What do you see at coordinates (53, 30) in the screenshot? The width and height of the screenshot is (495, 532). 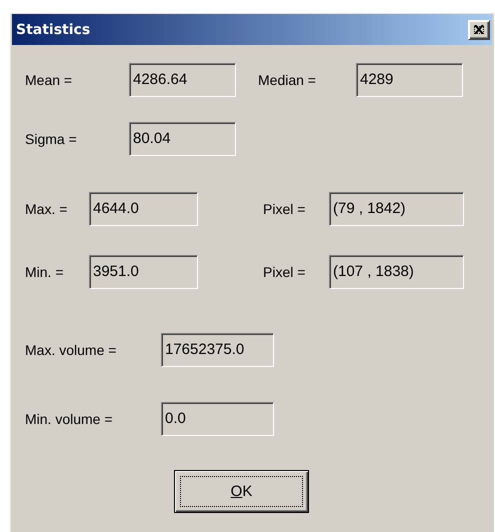 I see `window-title: Statistics` at bounding box center [53, 30].